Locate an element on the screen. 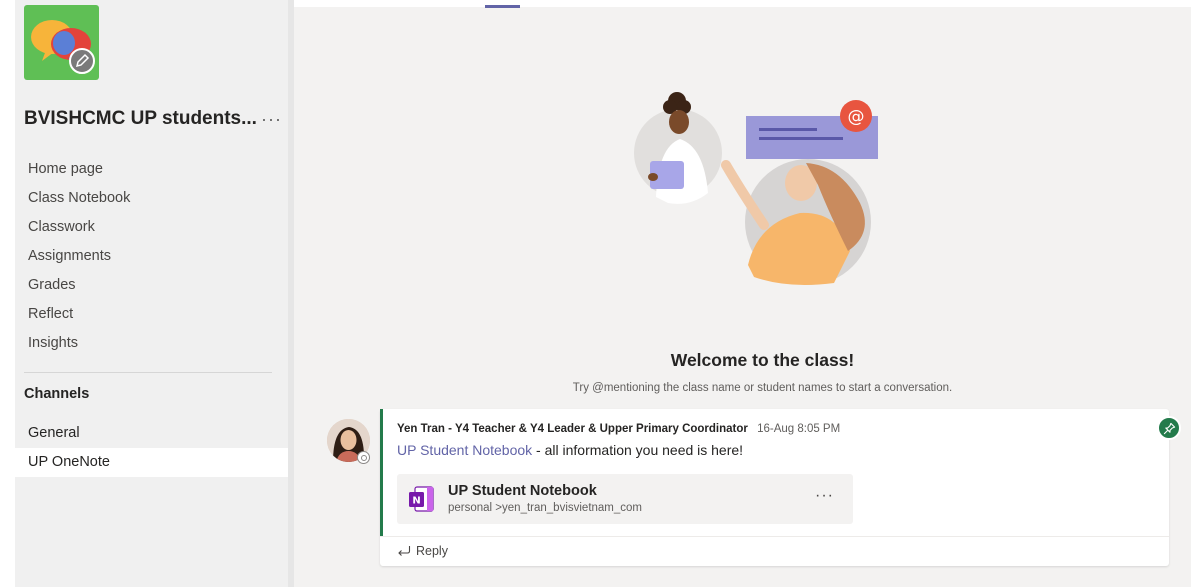 The width and height of the screenshot is (1191, 587). team-header: BVISHCMC UP students... ··· is located at coordinates (152, 119).